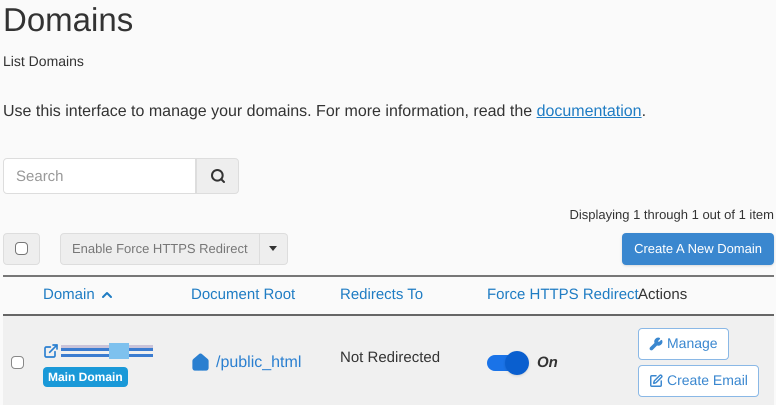  I want to click on documentation-link: documentation, so click(589, 111).